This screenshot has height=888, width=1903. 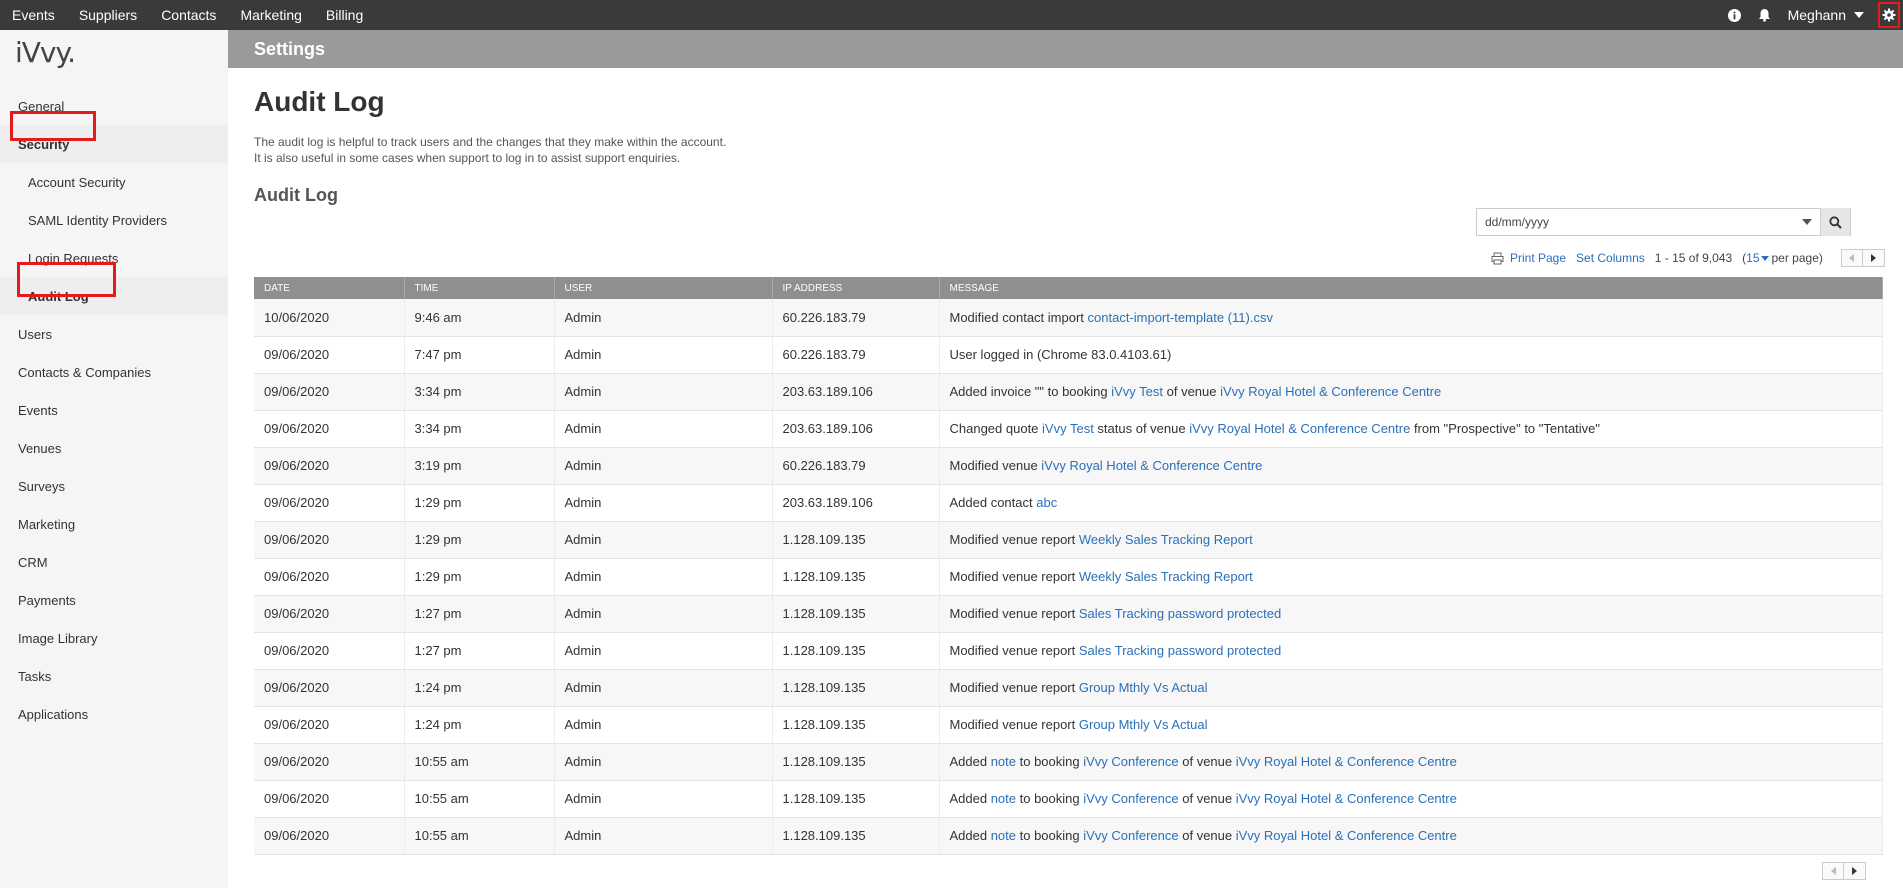 What do you see at coordinates (114, 486) in the screenshot?
I see `sidebar-item-surveys: Surveys` at bounding box center [114, 486].